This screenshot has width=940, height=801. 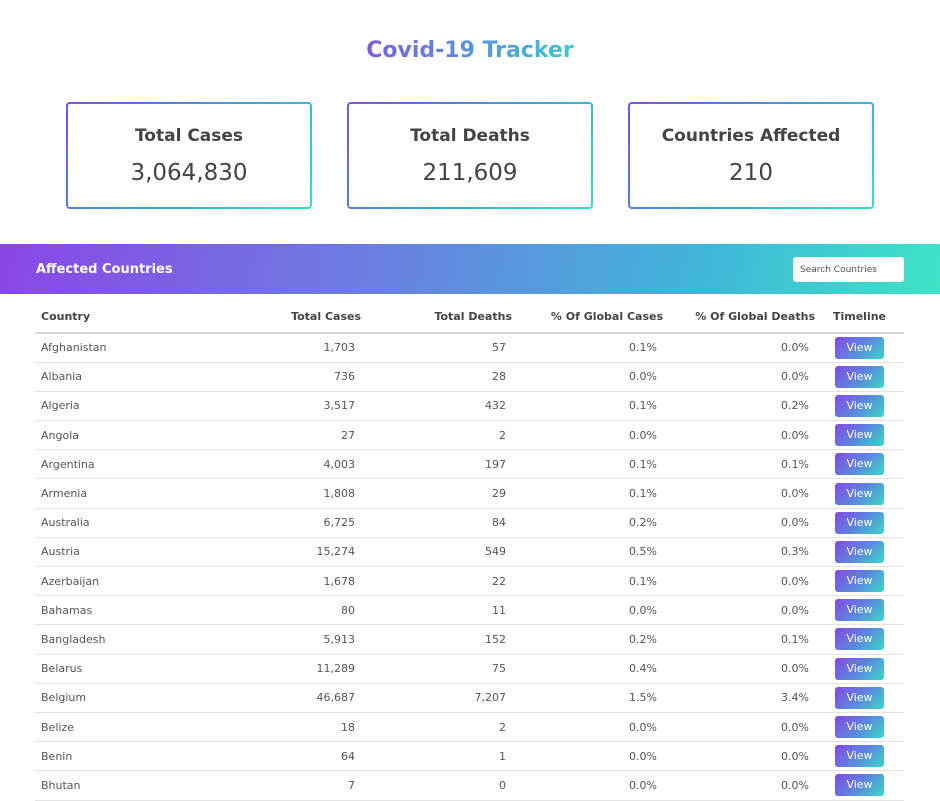 I want to click on cell-total-cases: 7, so click(x=288, y=785).